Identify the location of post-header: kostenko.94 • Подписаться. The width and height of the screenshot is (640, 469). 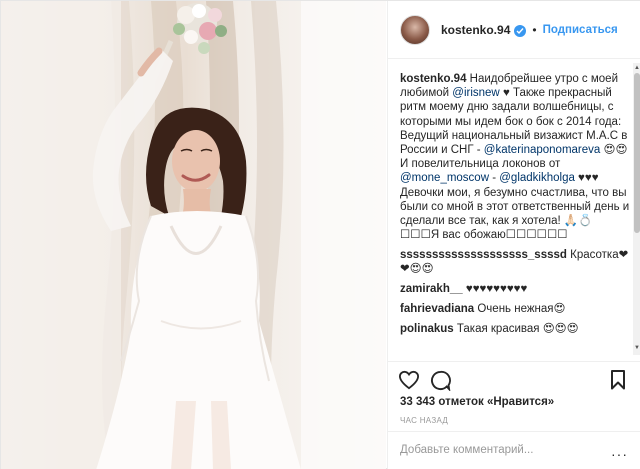
(514, 30).